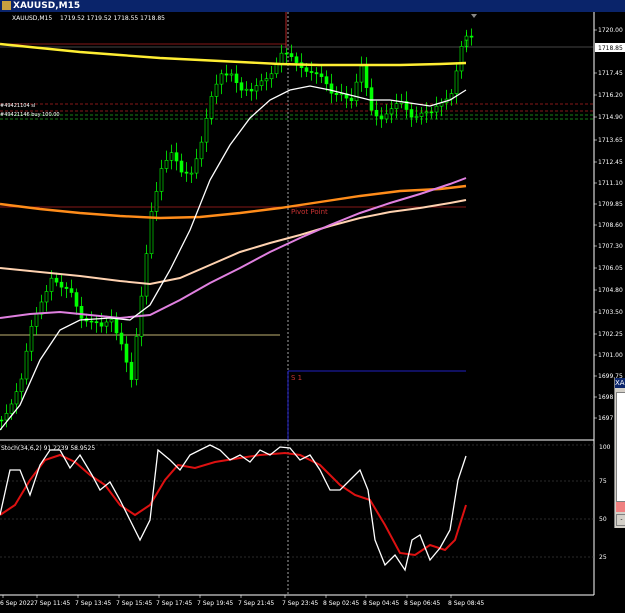 Image resolution: width=625 pixels, height=613 pixels. What do you see at coordinates (381, 603) in the screenshot?
I see `time-axis-label: 8 Sep 04:45` at bounding box center [381, 603].